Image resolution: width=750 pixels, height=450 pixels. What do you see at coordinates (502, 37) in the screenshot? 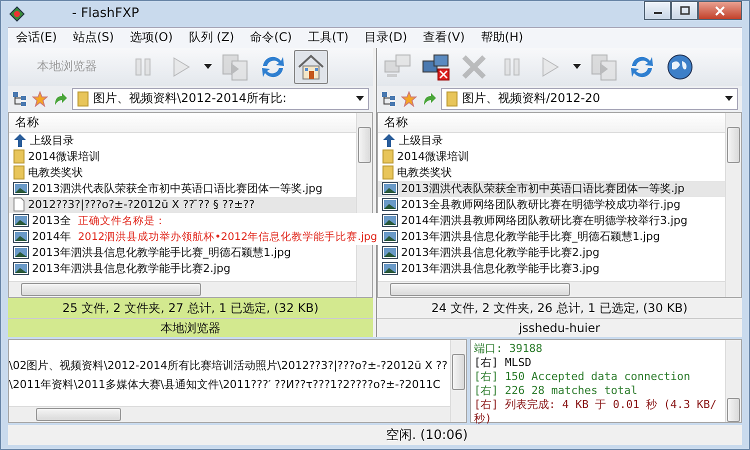
I see `menu-item: 帮助(H)` at bounding box center [502, 37].